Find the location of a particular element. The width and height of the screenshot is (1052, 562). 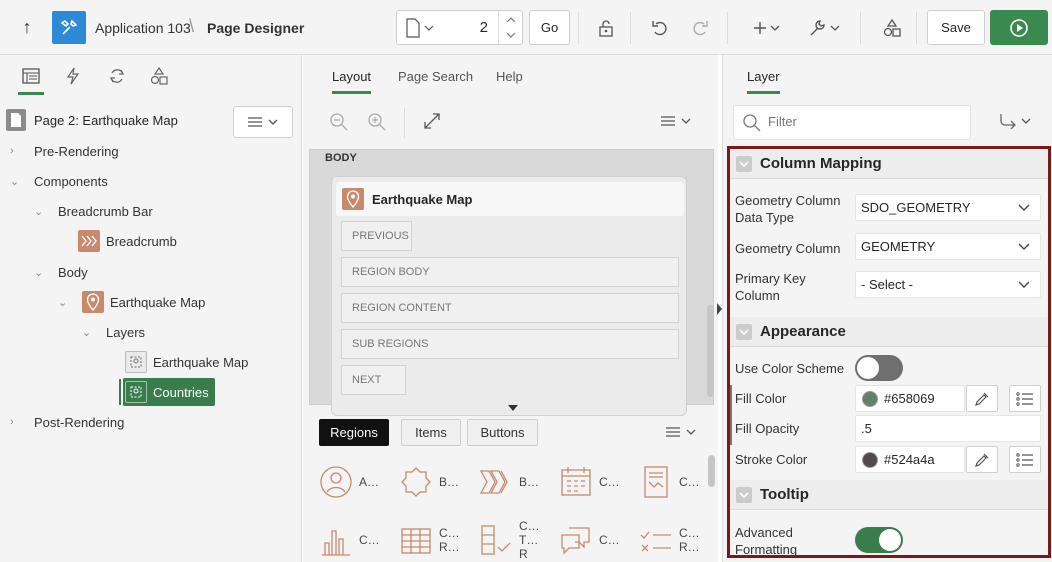

go-to-group-menu is located at coordinates (1015, 121).